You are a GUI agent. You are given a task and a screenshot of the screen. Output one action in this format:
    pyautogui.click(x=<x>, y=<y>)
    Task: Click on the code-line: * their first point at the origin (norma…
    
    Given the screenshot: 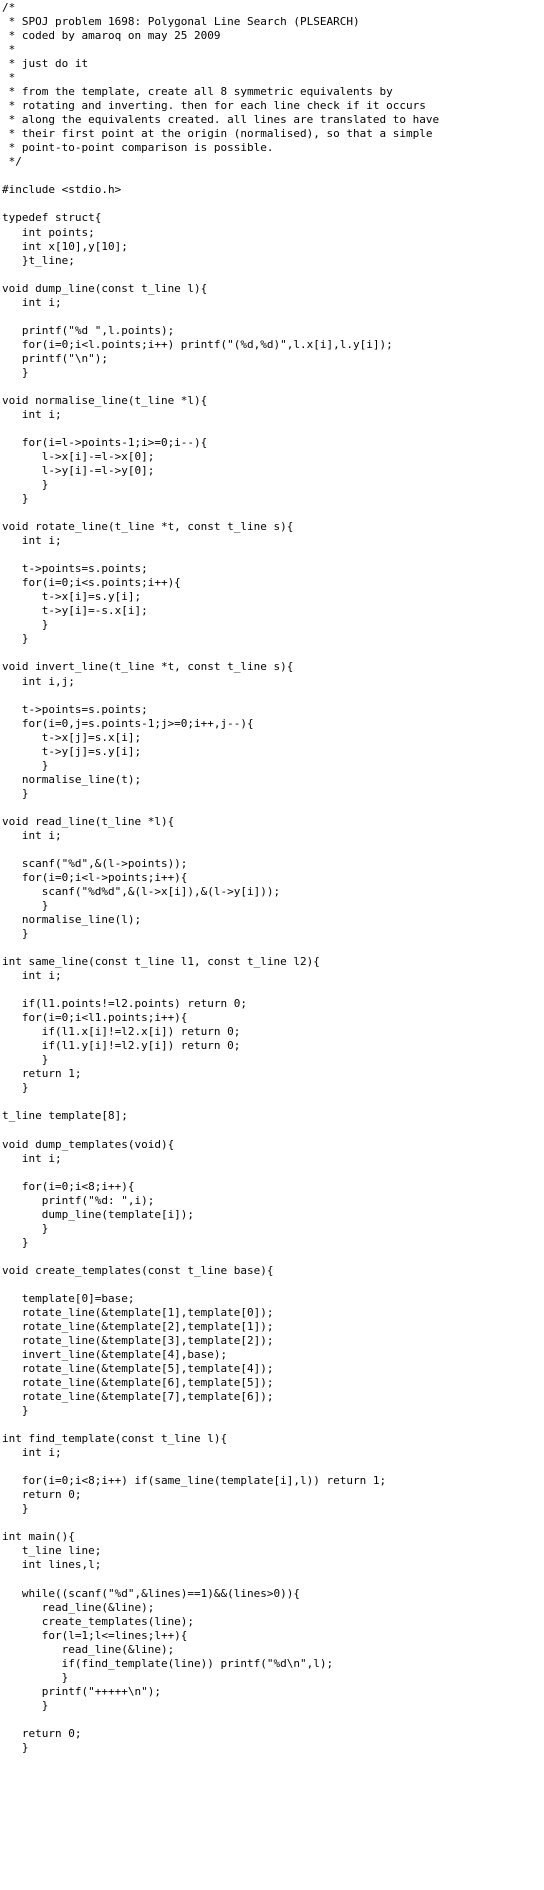 What is the action you would take?
    pyautogui.click(x=217, y=134)
    